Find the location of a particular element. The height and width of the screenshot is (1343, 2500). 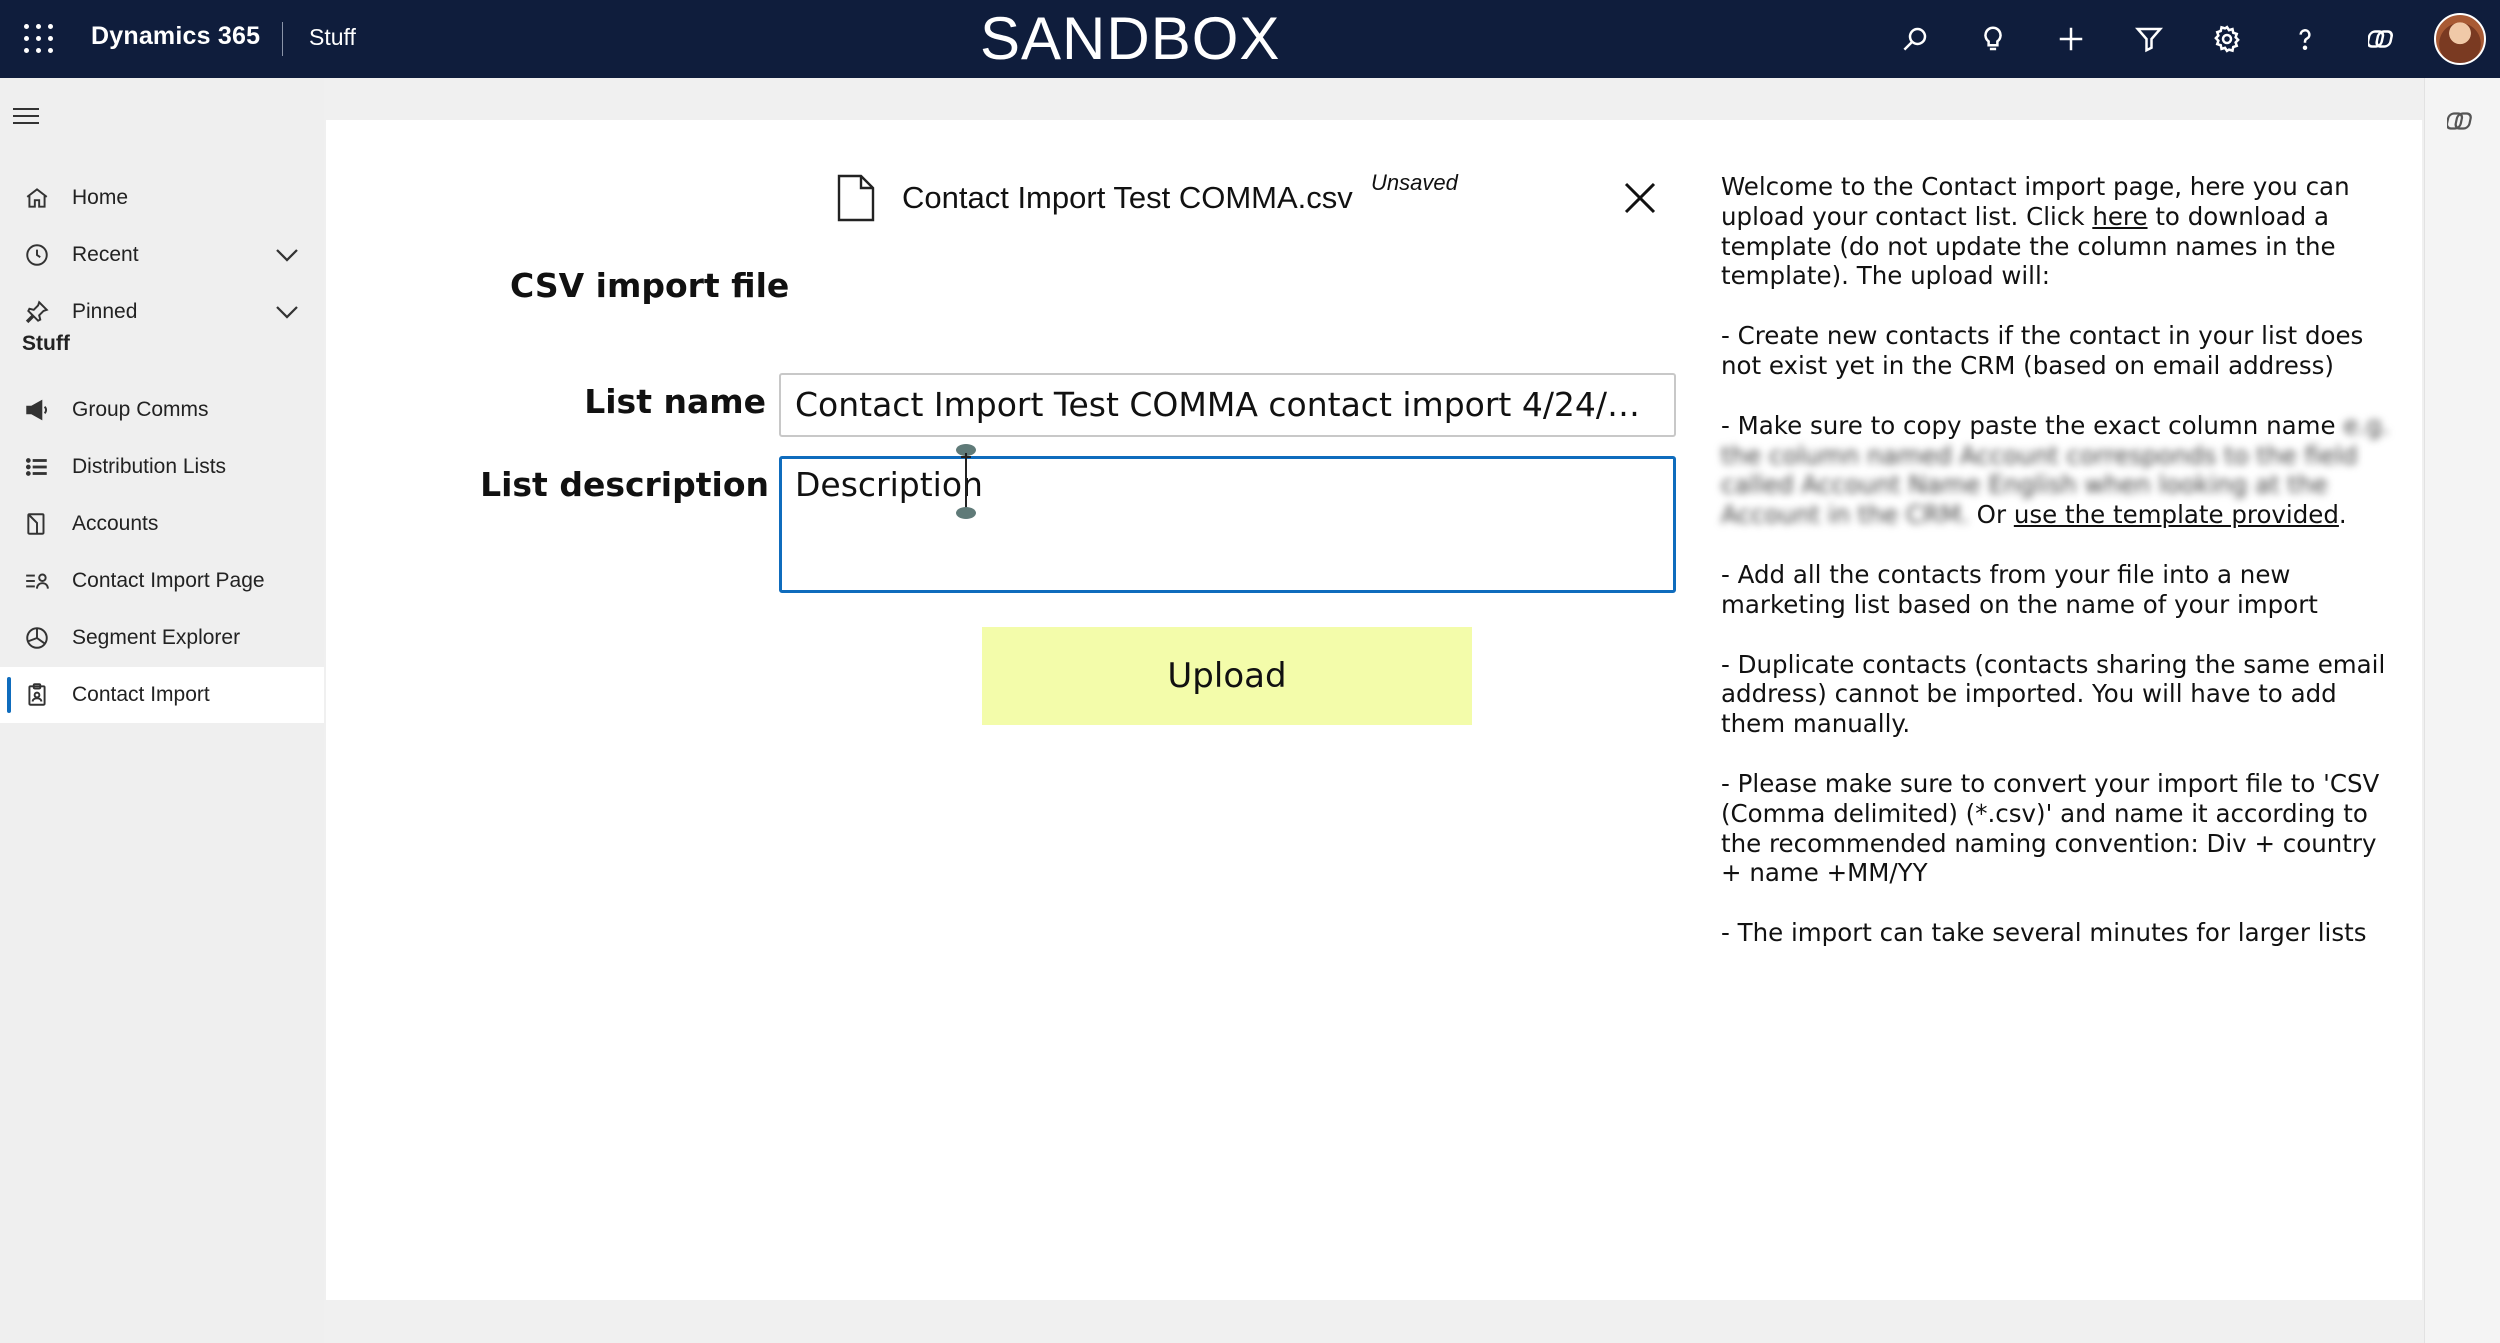

list-icon is located at coordinates (37, 467).